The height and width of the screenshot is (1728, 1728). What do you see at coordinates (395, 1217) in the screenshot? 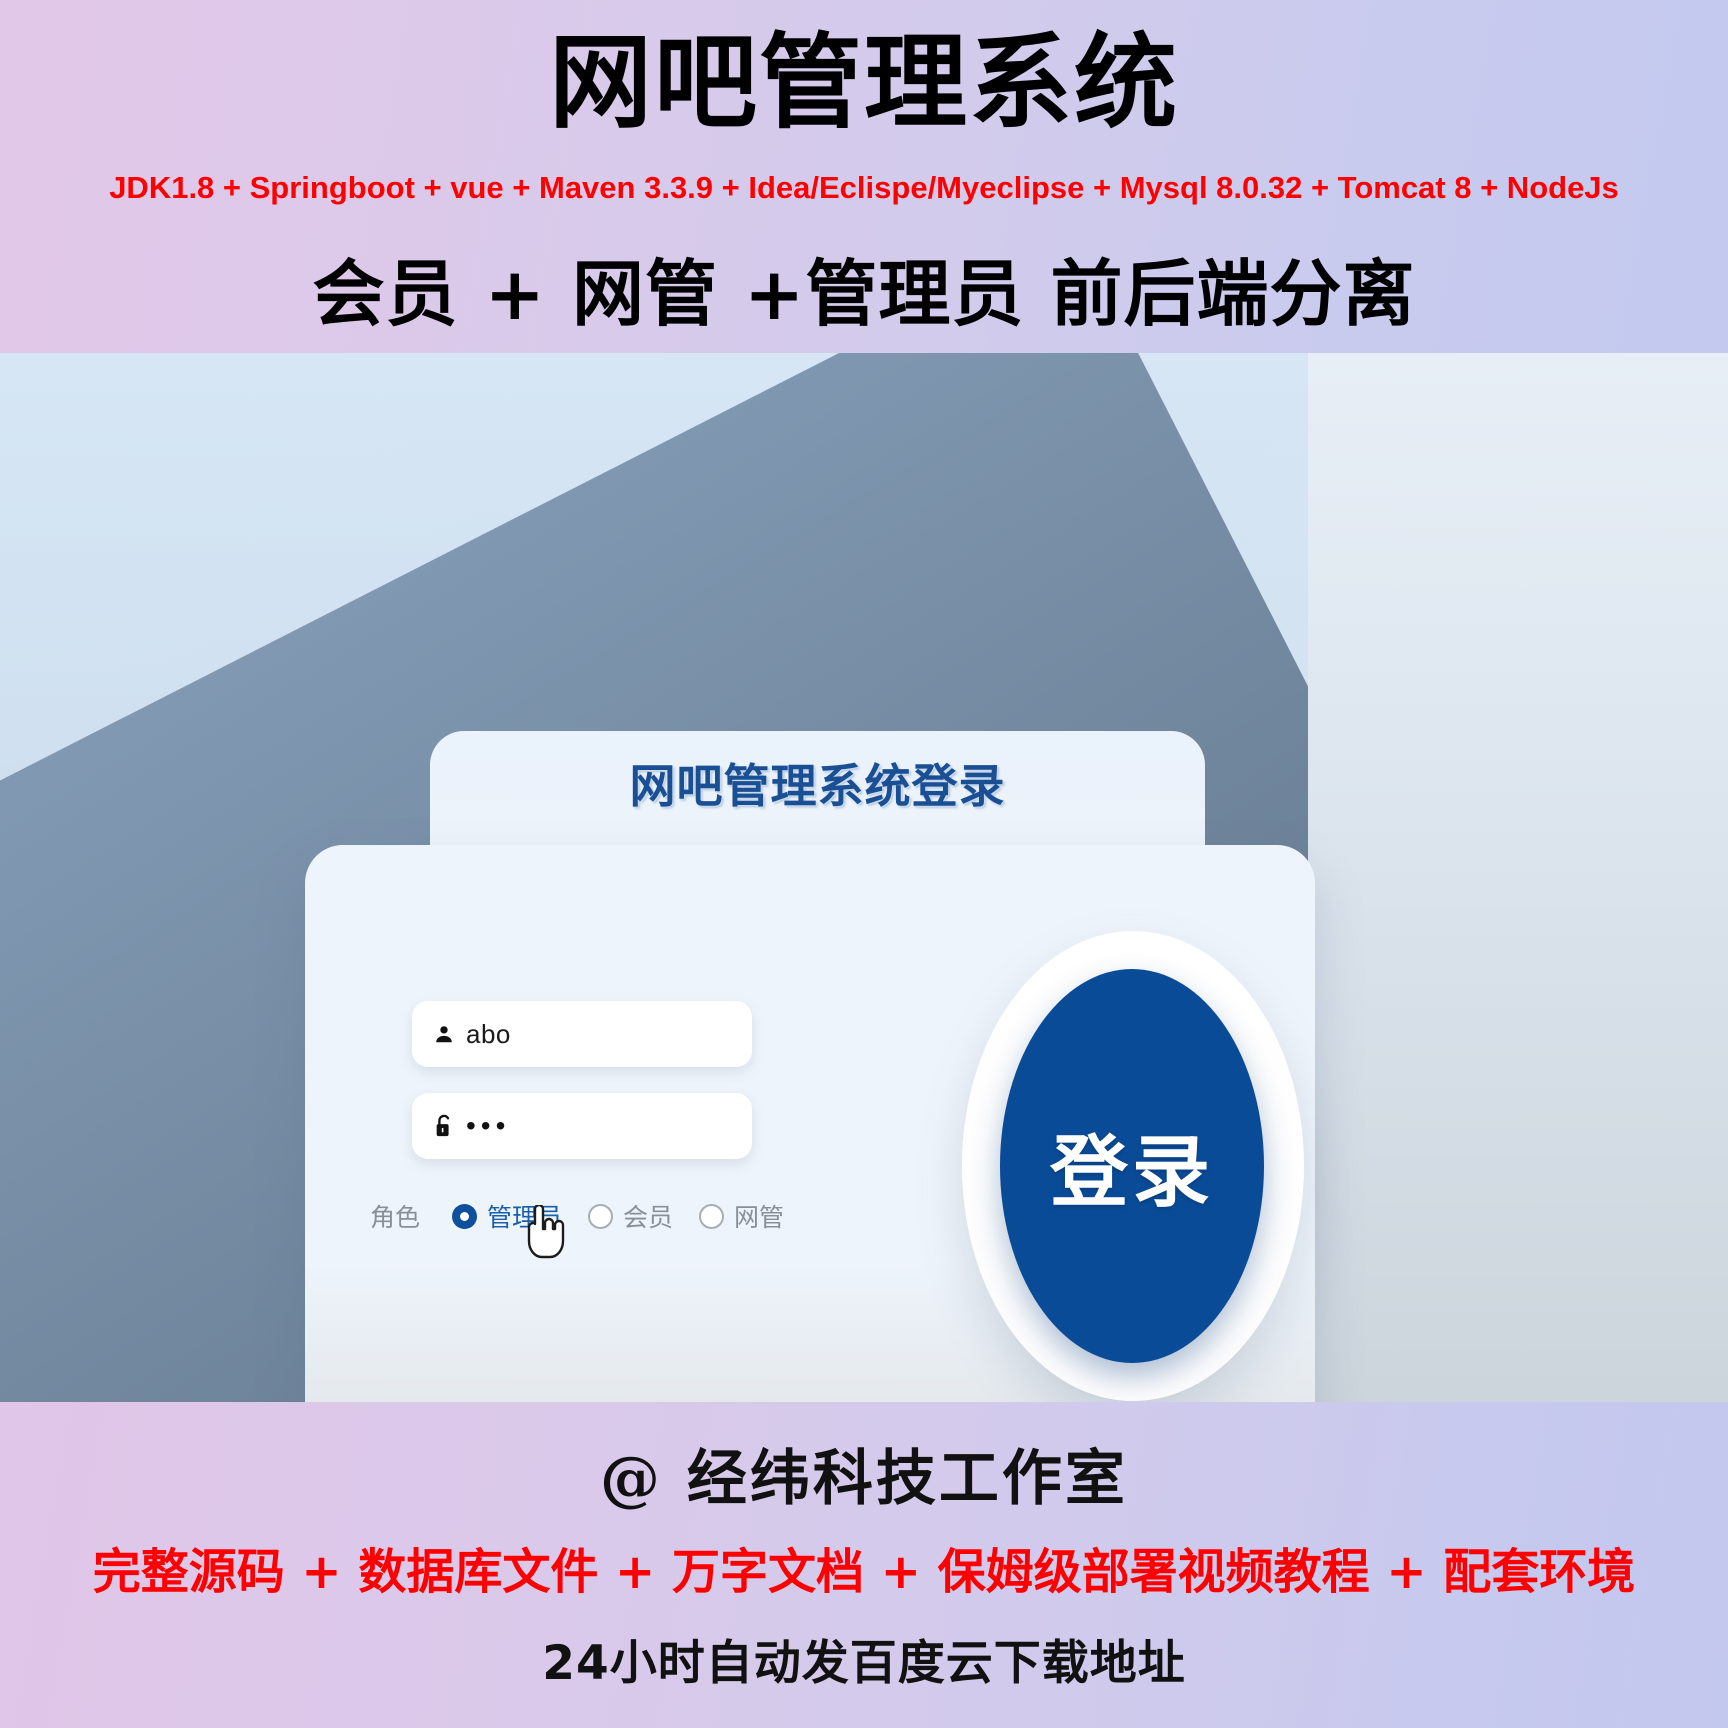
I see `role-label: 角色` at bounding box center [395, 1217].